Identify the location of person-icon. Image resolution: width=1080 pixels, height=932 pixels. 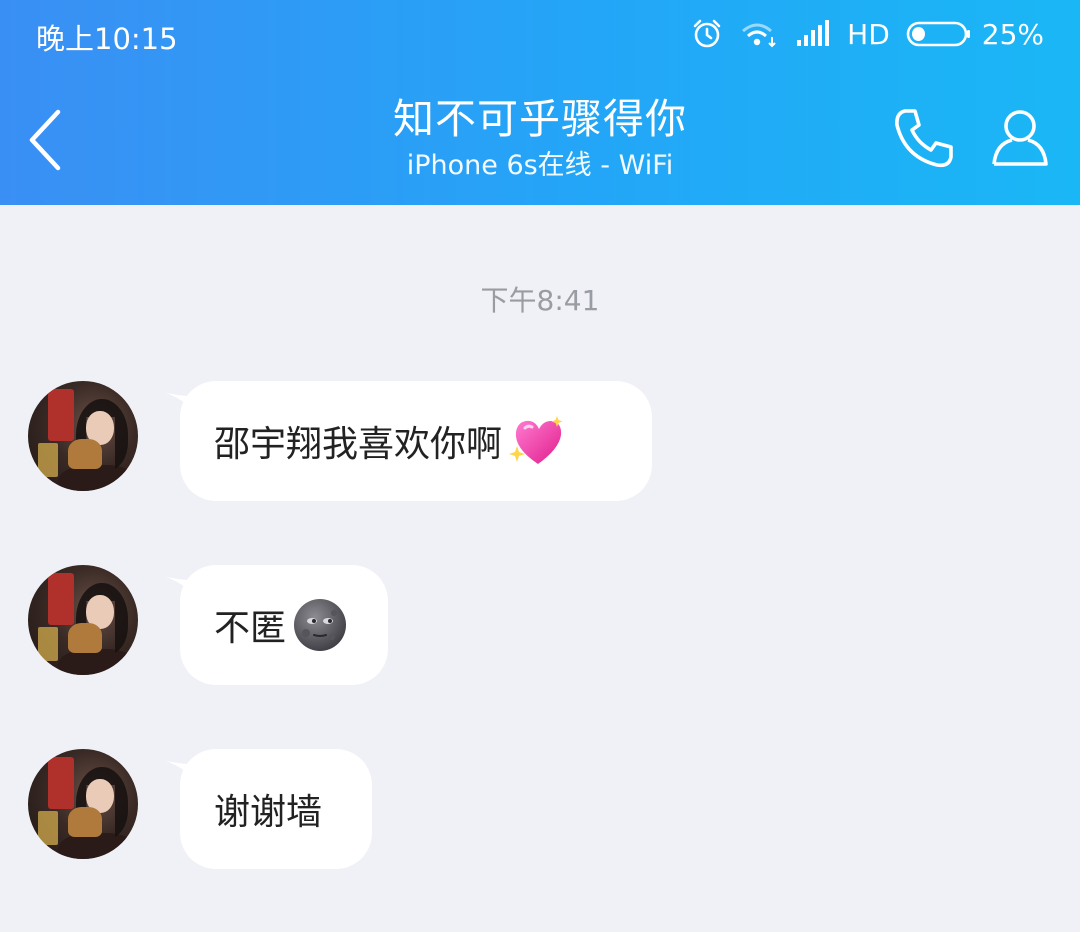
(1020, 138).